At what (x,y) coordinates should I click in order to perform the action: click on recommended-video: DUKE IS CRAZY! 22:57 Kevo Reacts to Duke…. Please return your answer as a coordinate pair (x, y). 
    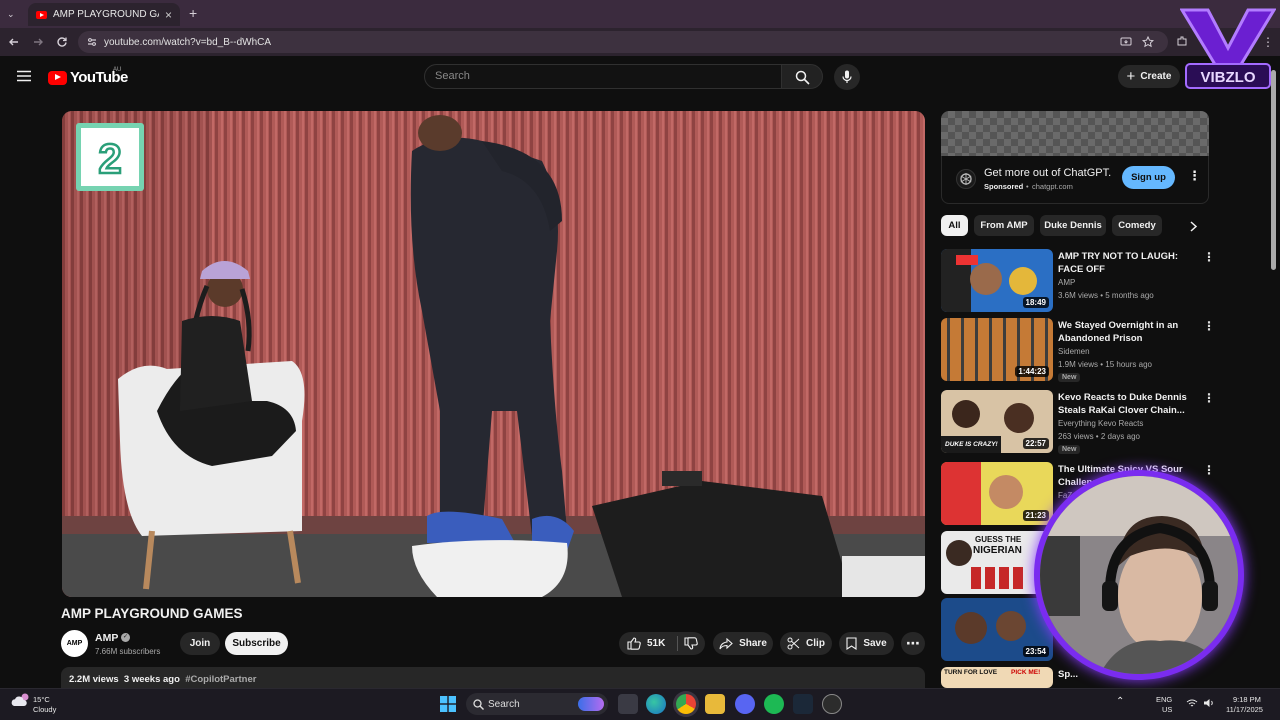
    Looking at the image, I should click on (1078, 422).